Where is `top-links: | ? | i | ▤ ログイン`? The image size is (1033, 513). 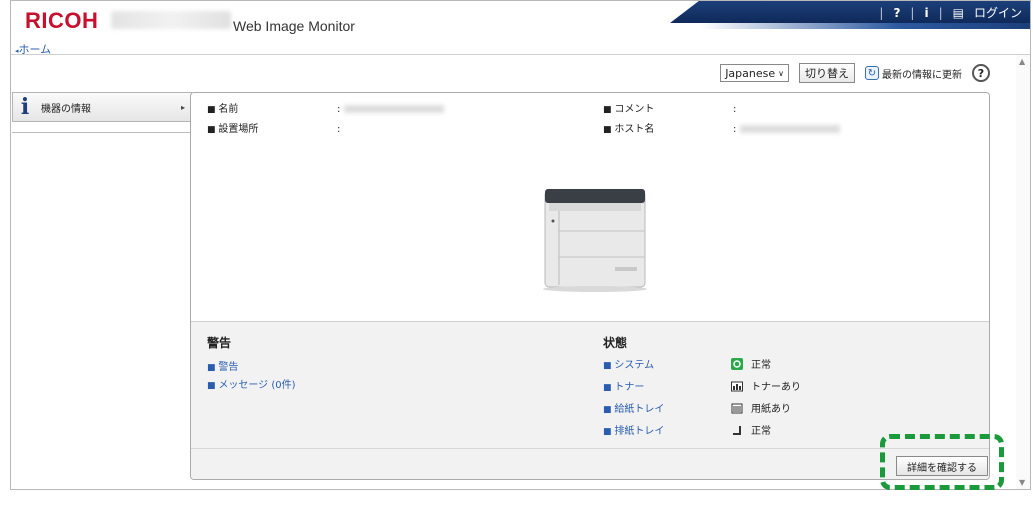
top-links: | ? | i | ▤ ログイン is located at coordinates (950, 12).